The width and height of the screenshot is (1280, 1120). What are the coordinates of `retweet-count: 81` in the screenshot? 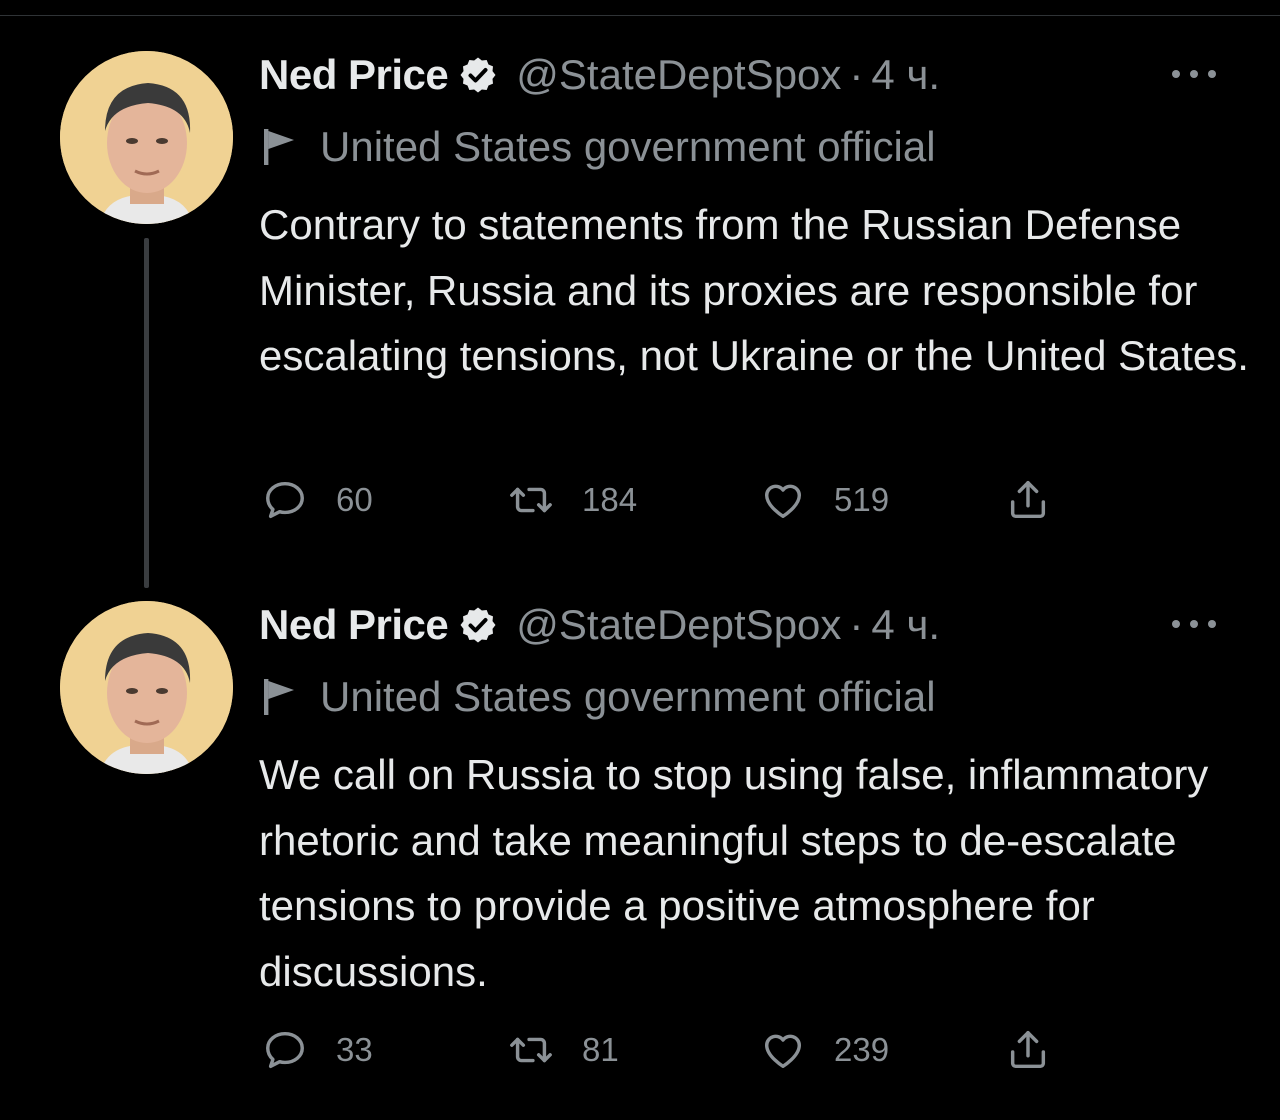 It's located at (600, 1049).